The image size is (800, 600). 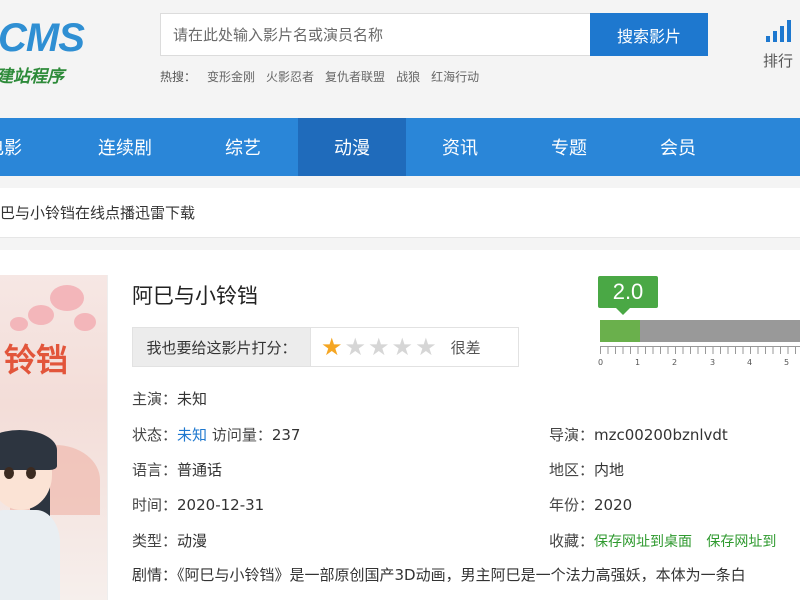 What do you see at coordinates (649, 34) in the screenshot?
I see `search-button: 搜索影片` at bounding box center [649, 34].